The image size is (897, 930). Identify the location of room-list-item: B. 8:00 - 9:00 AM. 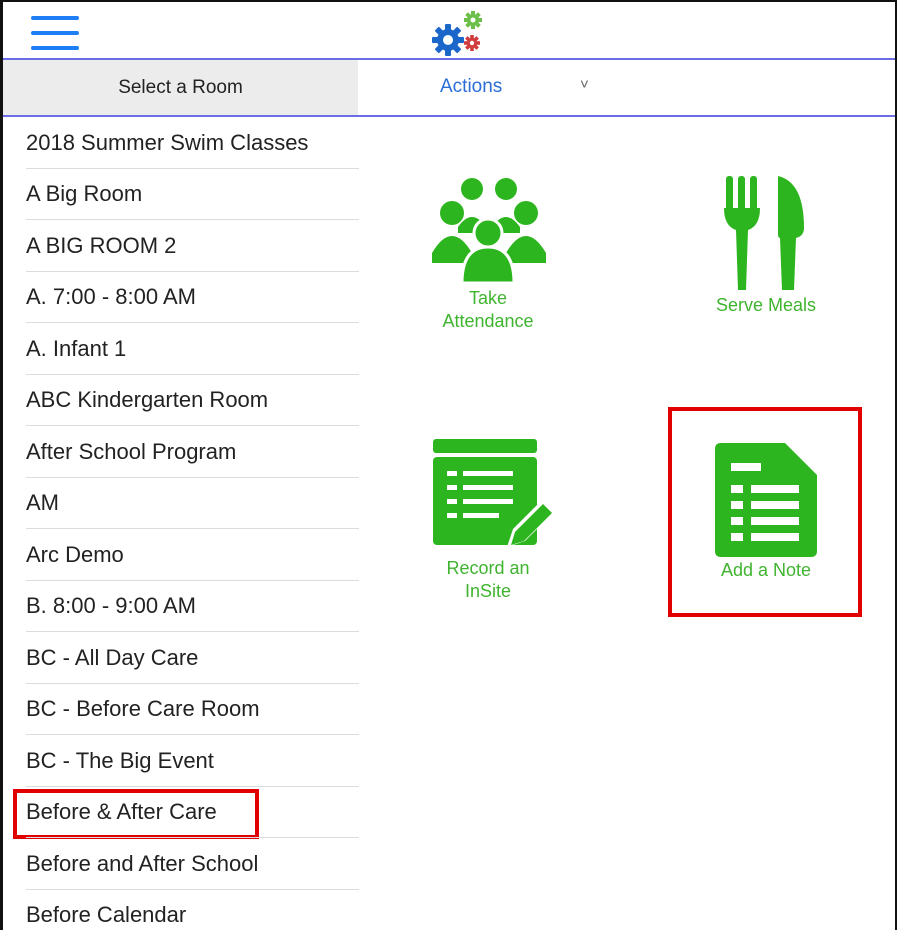
(181, 607).